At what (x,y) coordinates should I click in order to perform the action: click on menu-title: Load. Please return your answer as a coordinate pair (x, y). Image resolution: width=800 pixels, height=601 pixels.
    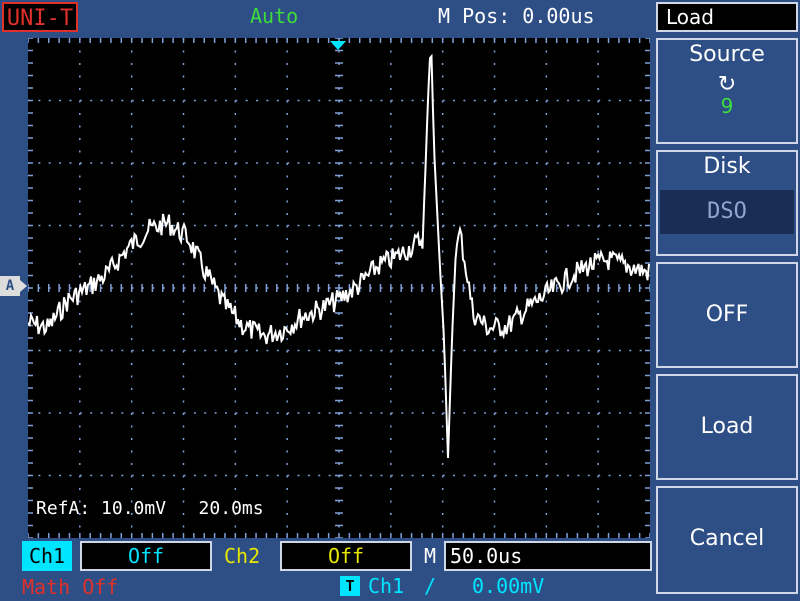
    Looking at the image, I should click on (727, 17).